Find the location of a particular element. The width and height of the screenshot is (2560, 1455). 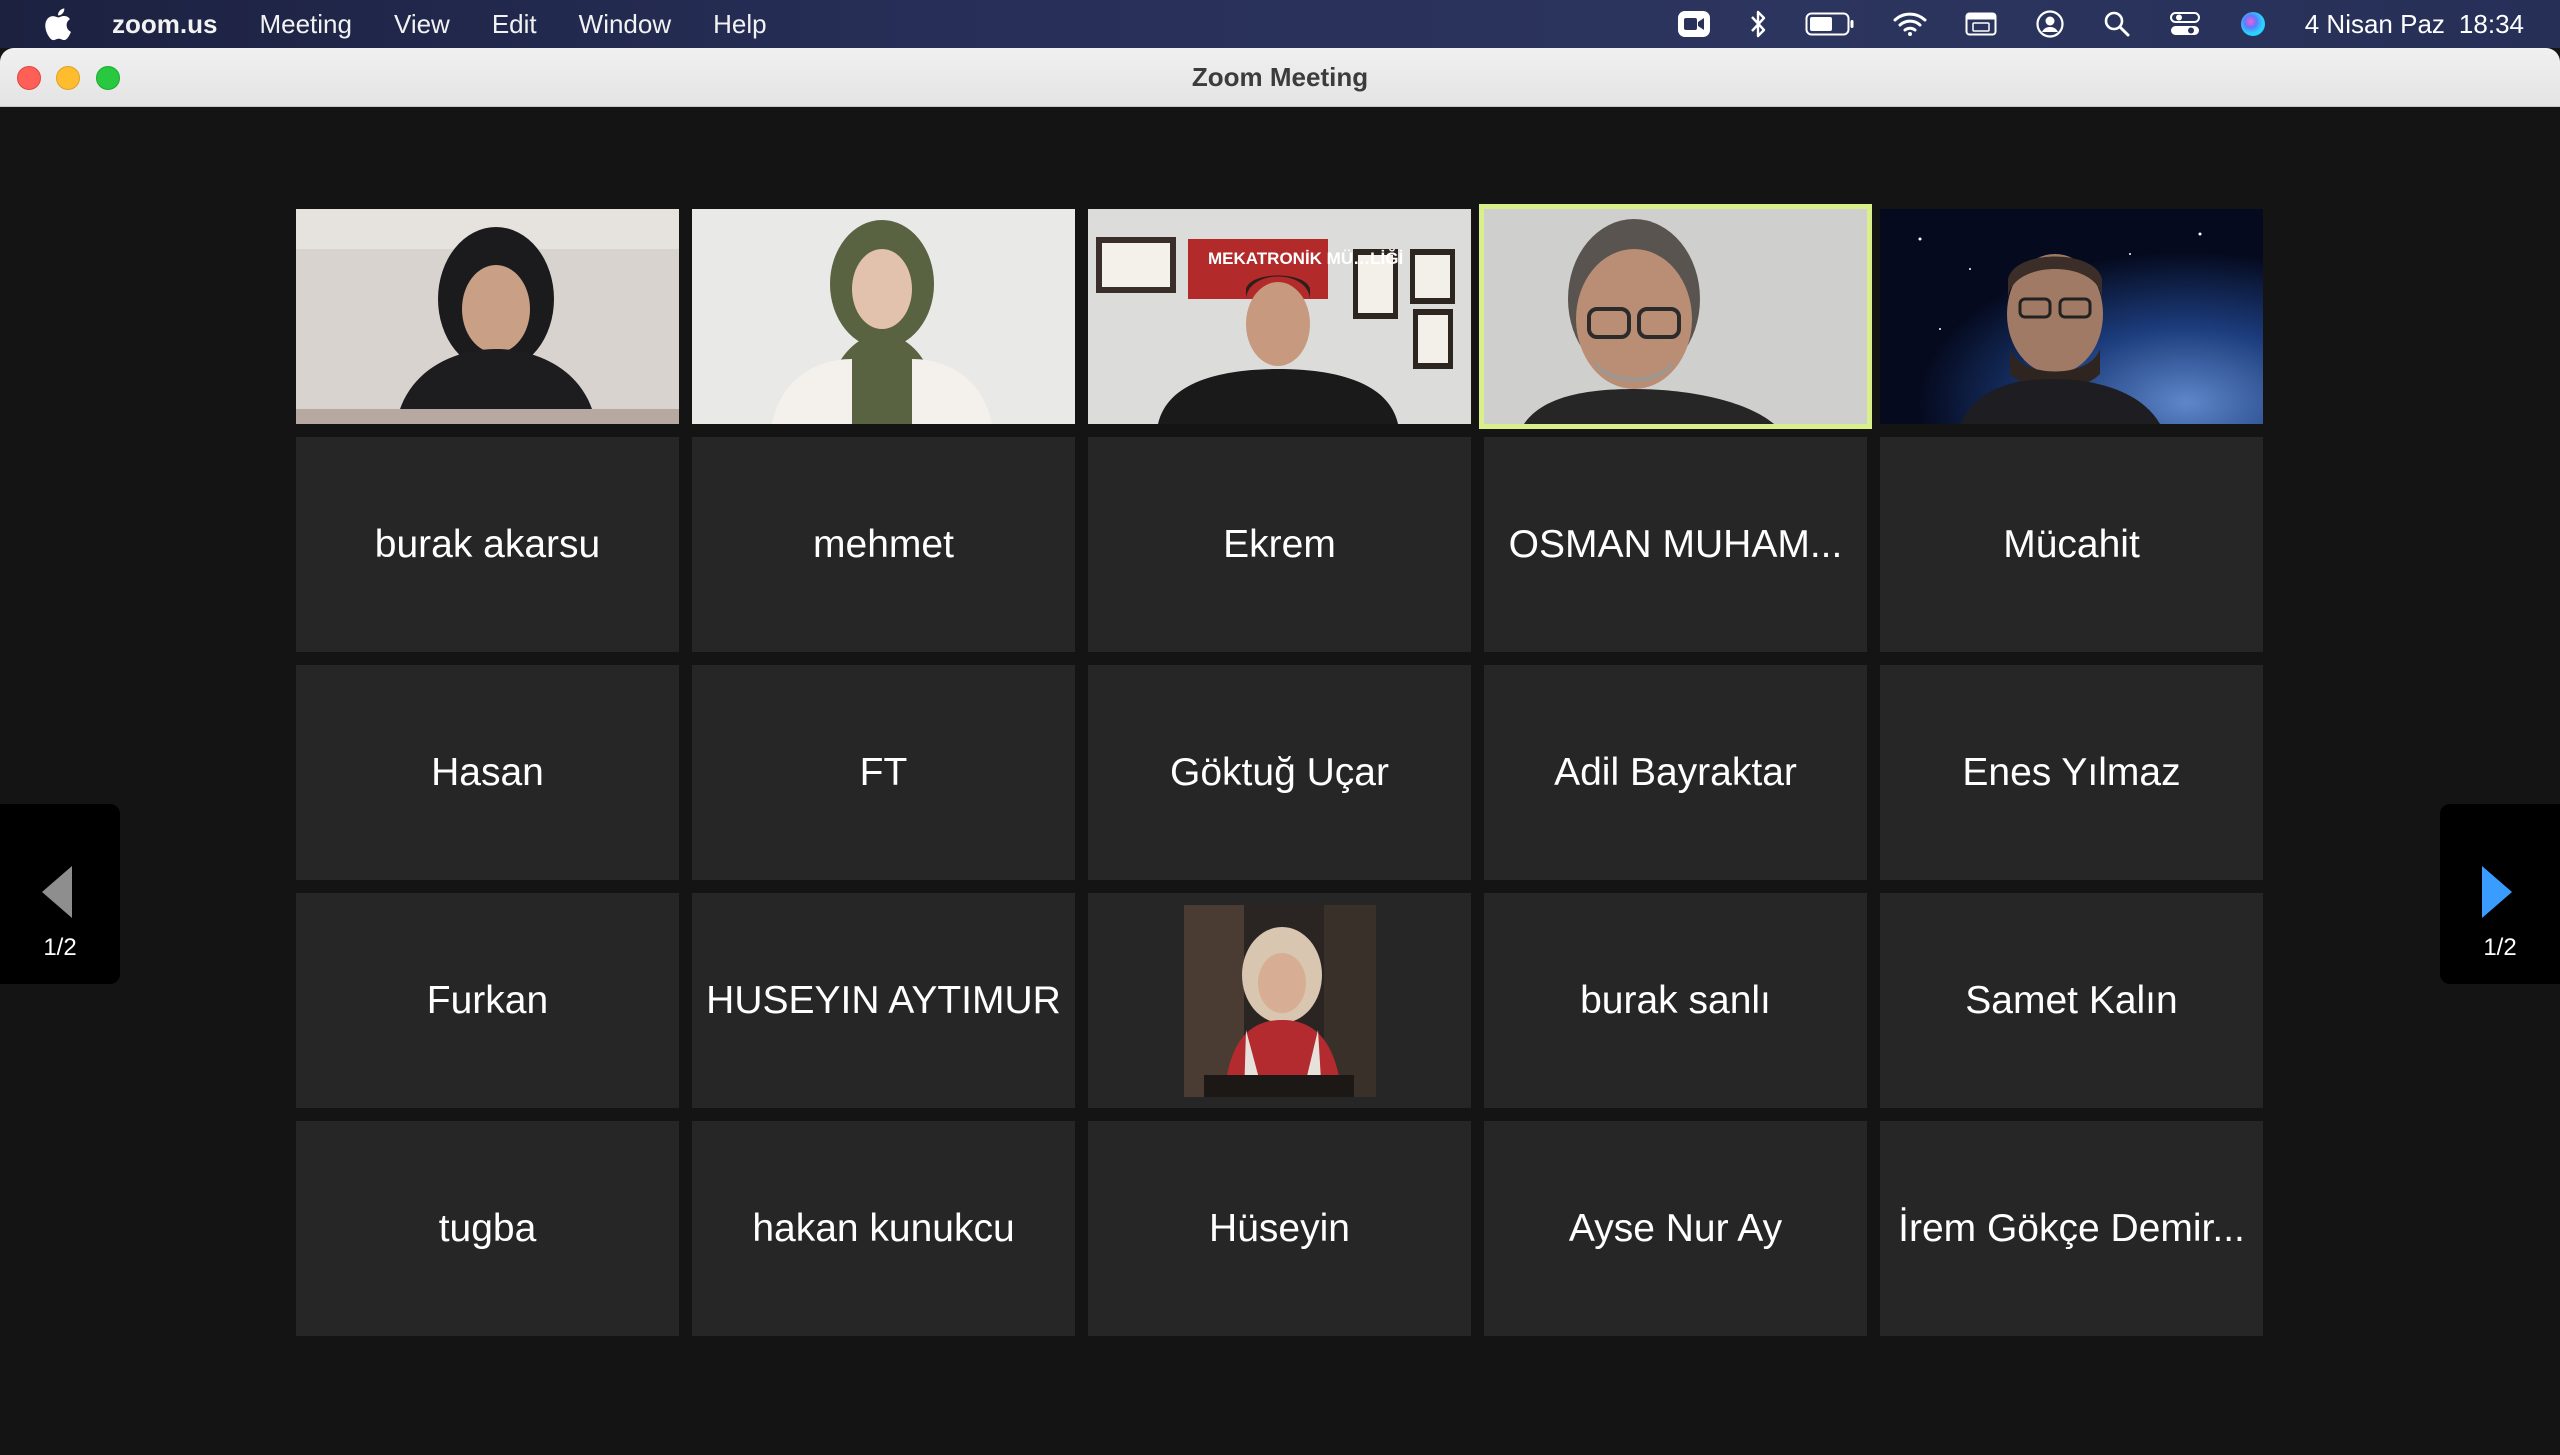

participant-tile: Hasan is located at coordinates (487, 772).